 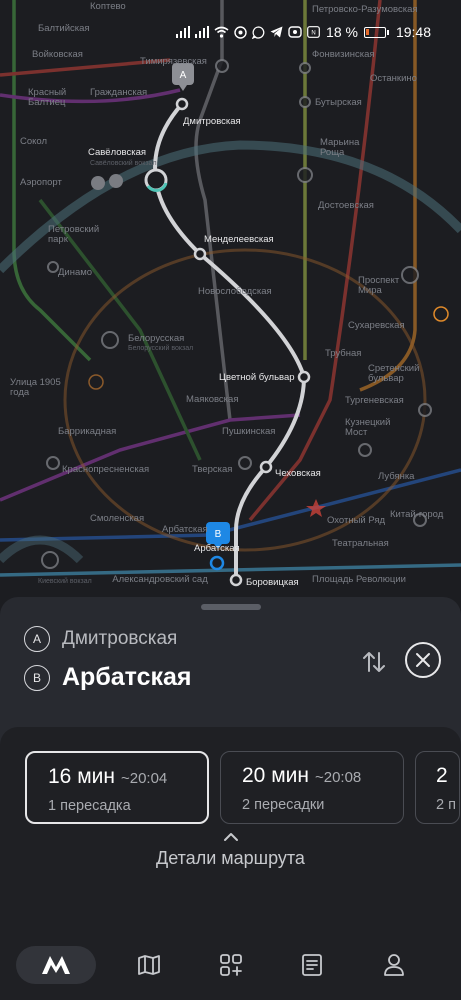 I want to click on map-label: Сухаревская, so click(x=376, y=325).